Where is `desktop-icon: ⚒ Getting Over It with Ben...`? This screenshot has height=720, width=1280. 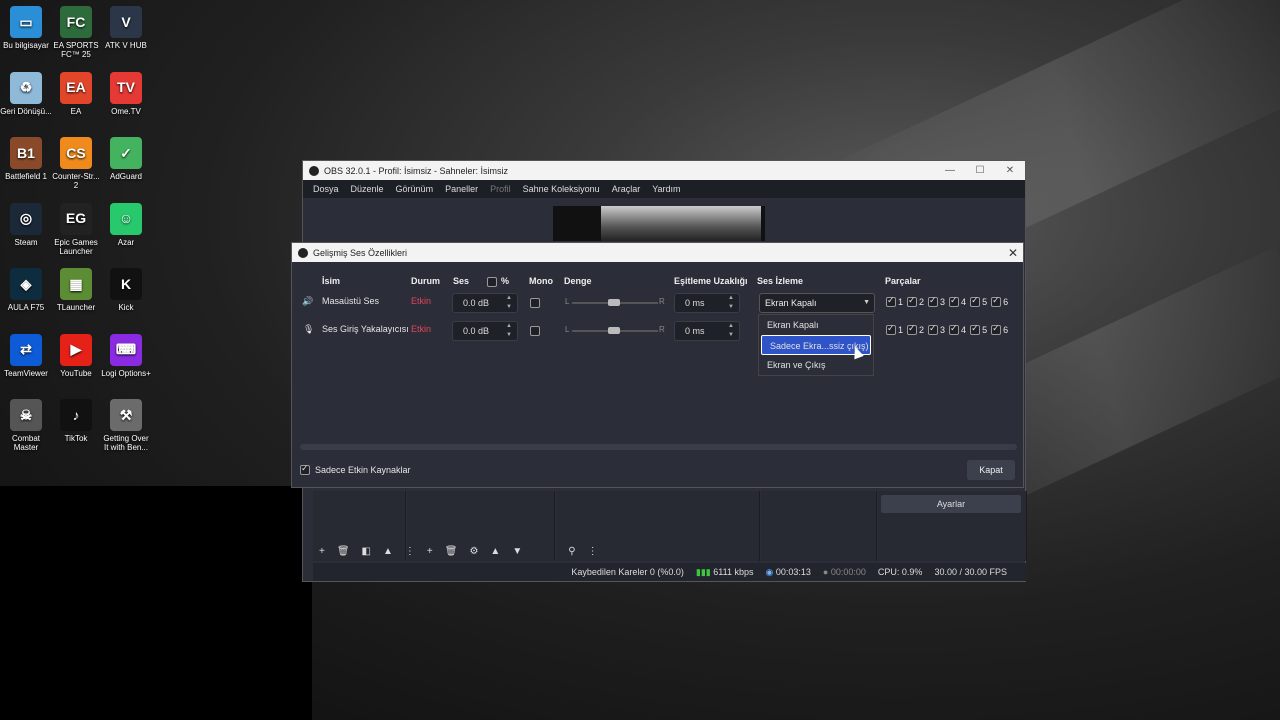 desktop-icon: ⚒ Getting Over It with Ben... is located at coordinates (126, 425).